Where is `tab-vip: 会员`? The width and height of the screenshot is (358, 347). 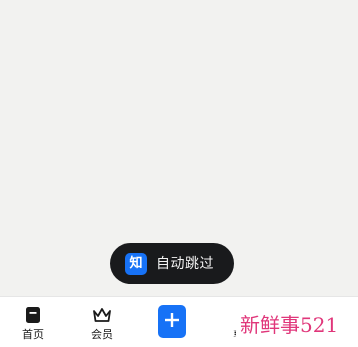 tab-vip: 会员 is located at coordinates (102, 322).